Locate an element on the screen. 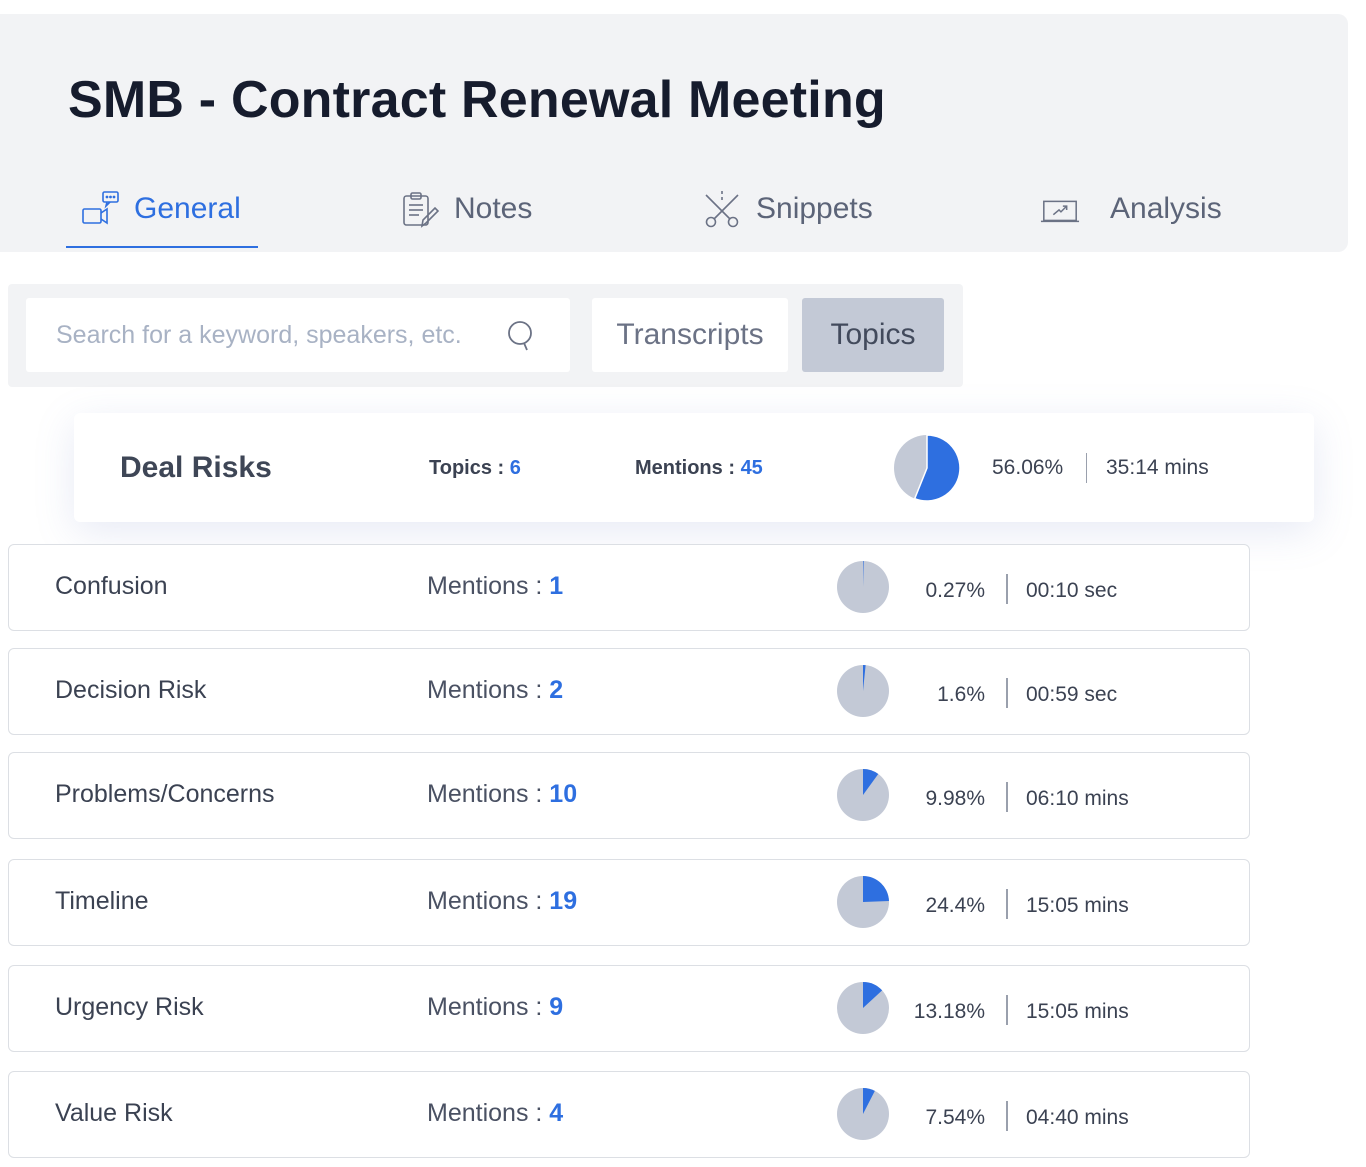  topic-duration: 00:10 sec is located at coordinates (1072, 590).